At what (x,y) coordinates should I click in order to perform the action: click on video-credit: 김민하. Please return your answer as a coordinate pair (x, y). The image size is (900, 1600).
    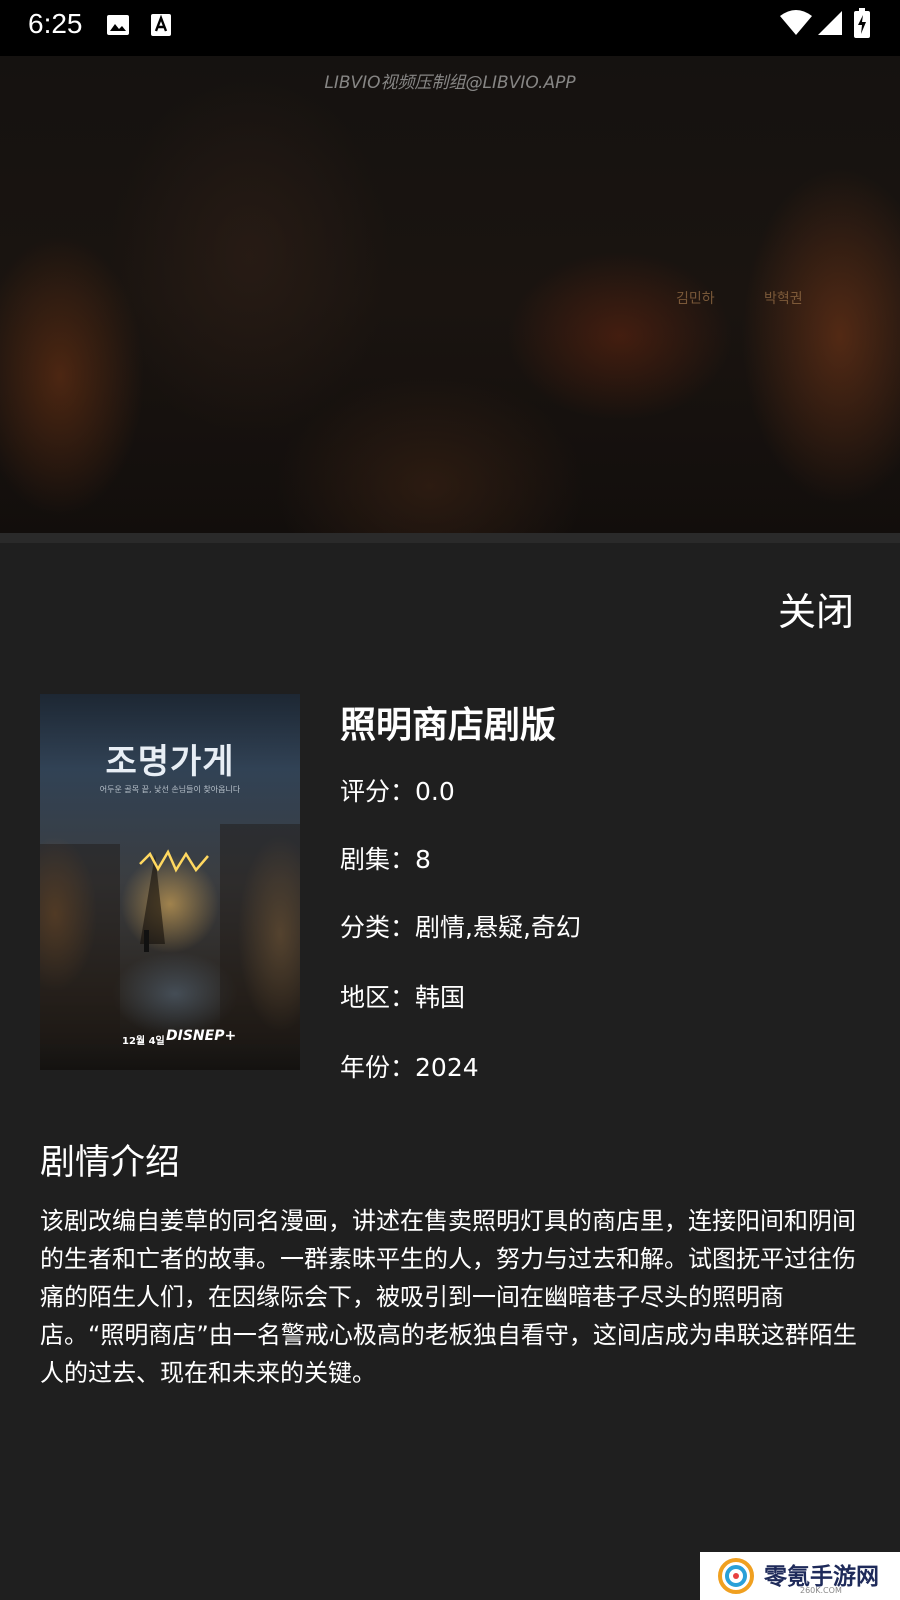
    Looking at the image, I should click on (695, 299).